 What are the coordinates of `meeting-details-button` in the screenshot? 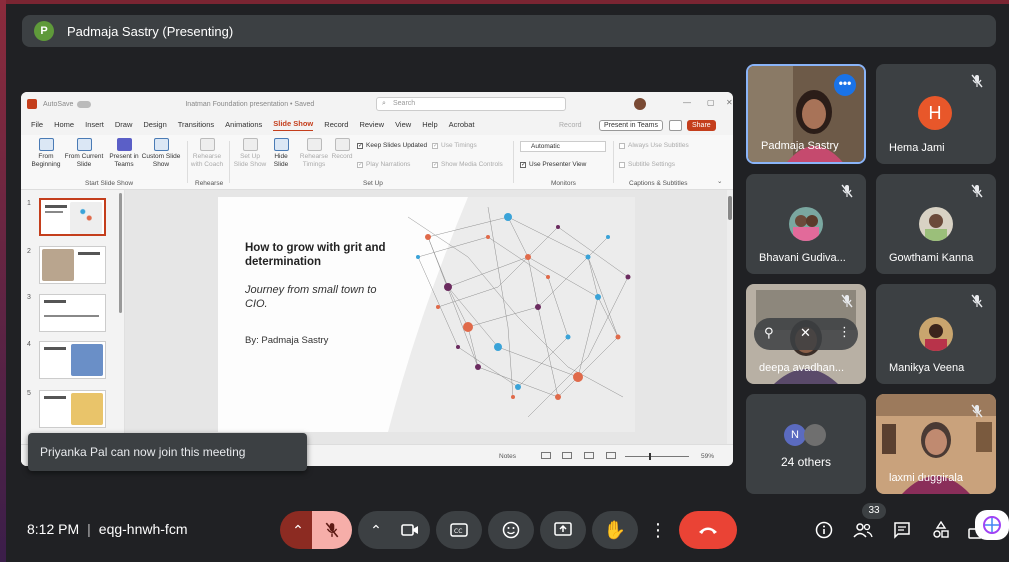 It's located at (824, 530).